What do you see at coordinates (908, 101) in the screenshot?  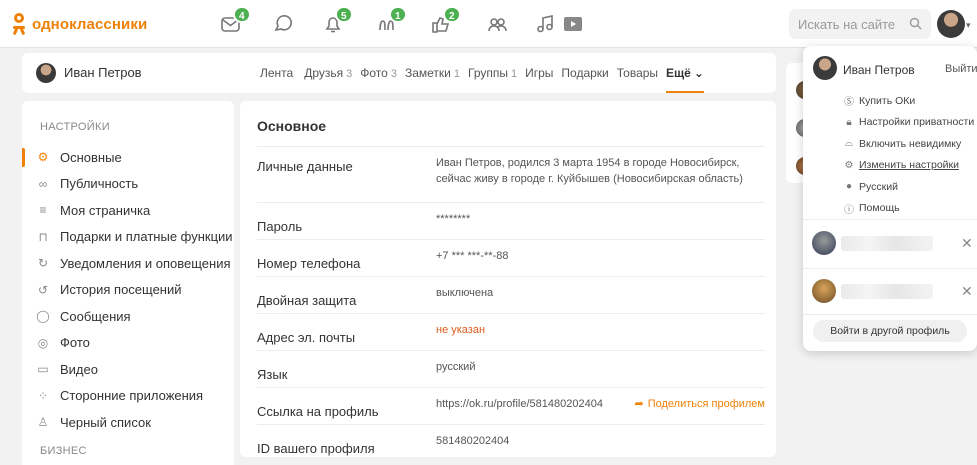 I see `menu-item-buy-ok: Ⓢ Купить ОКи` at bounding box center [908, 101].